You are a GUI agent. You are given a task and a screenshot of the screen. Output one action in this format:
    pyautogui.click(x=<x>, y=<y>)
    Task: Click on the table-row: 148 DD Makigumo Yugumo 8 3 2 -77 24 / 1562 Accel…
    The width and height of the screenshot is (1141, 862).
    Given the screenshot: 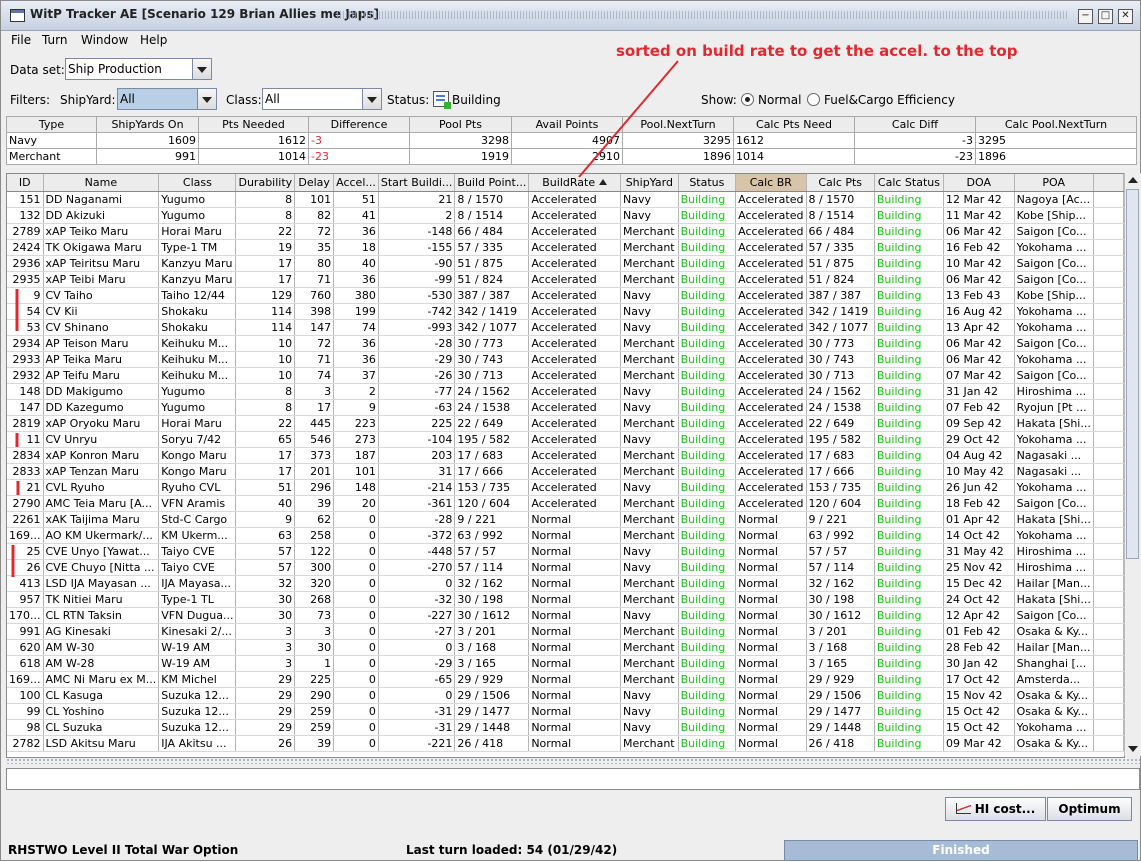 What is the action you would take?
    pyautogui.click(x=565, y=391)
    